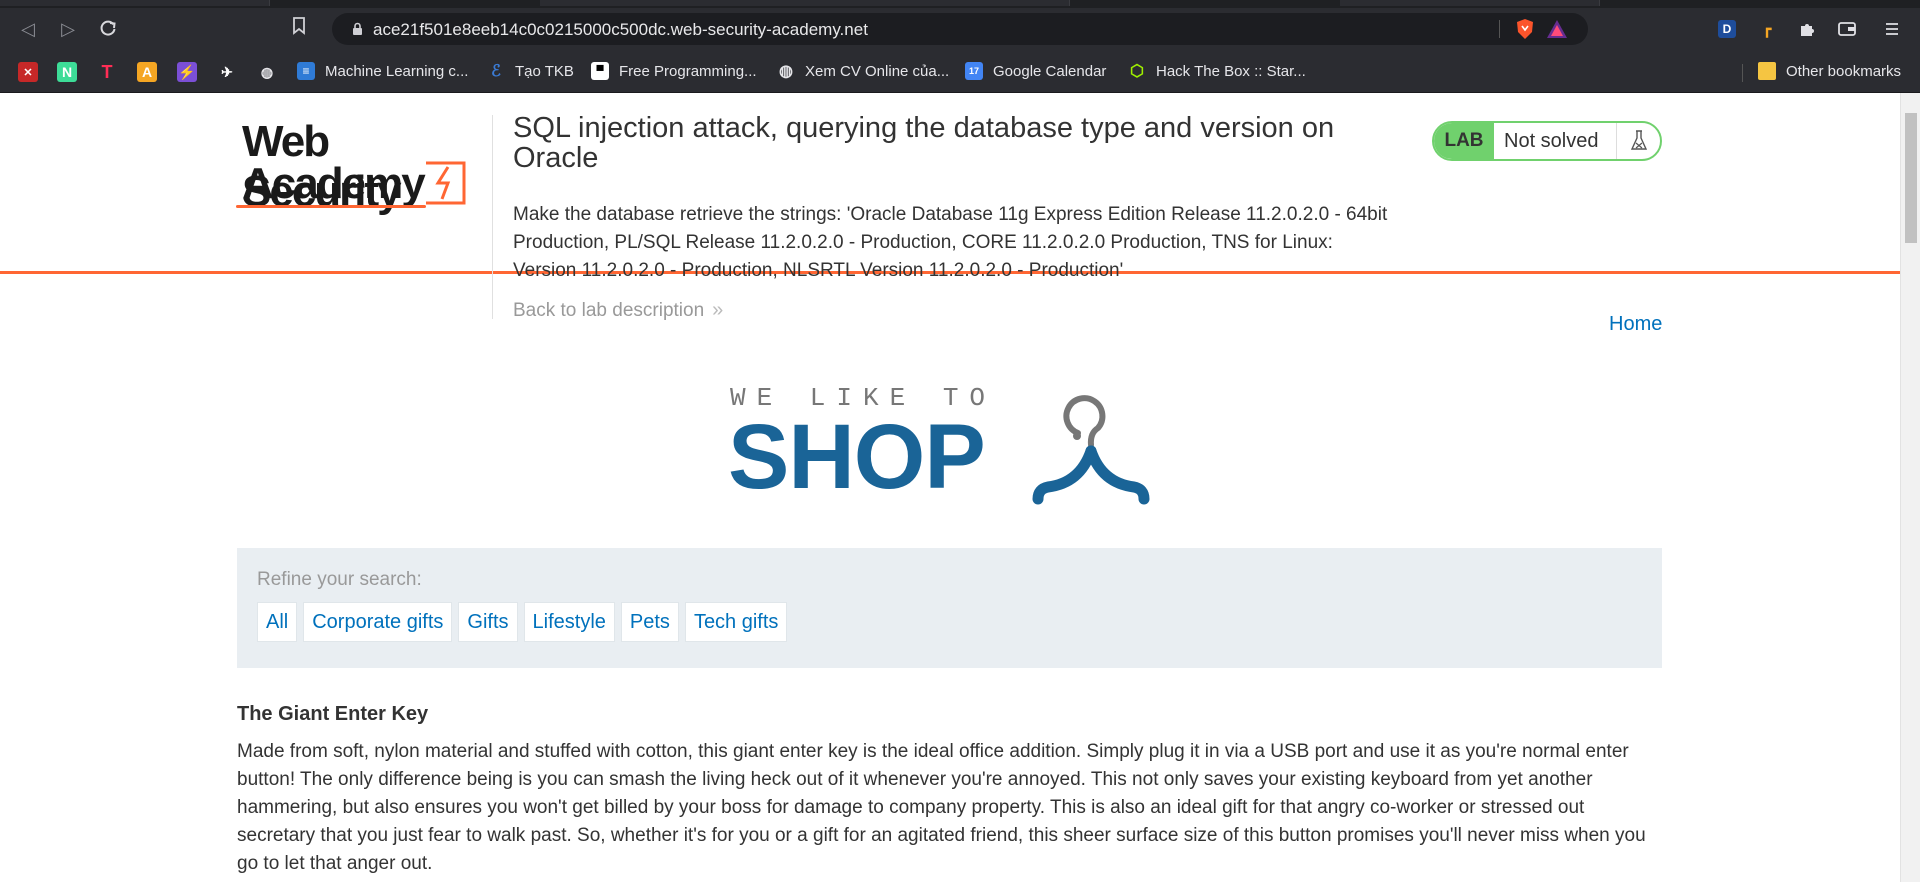  I want to click on a-bookmark-icon: A, so click(147, 72).